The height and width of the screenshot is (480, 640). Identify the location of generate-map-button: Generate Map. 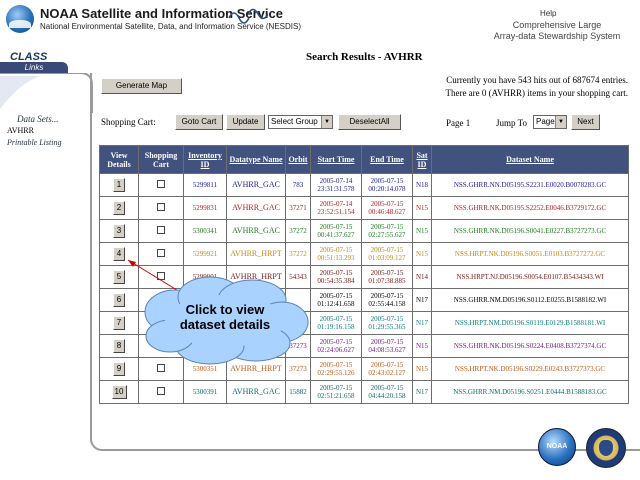
(141, 86).